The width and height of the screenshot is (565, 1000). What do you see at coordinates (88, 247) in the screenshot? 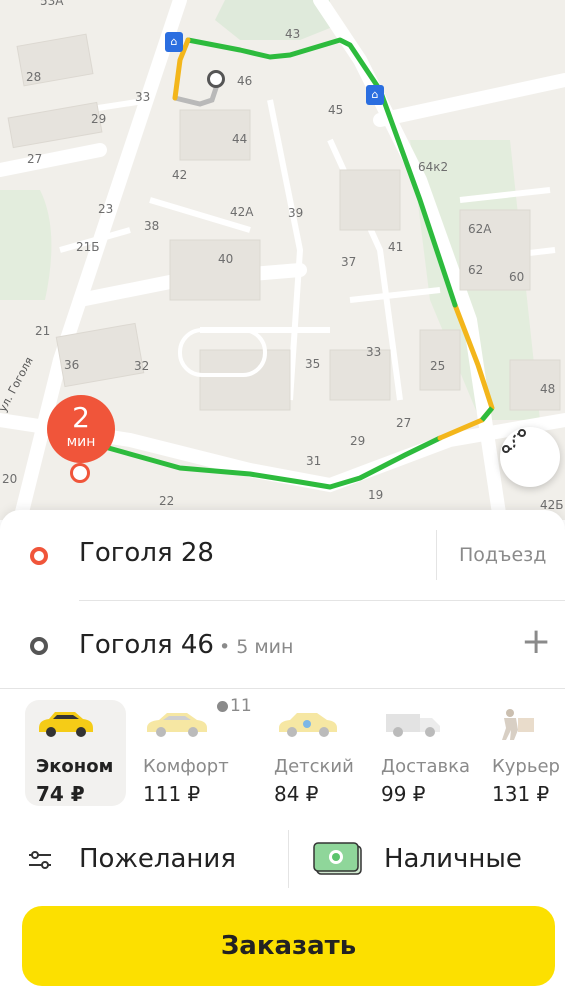
I see `building-label: 21Б` at bounding box center [88, 247].